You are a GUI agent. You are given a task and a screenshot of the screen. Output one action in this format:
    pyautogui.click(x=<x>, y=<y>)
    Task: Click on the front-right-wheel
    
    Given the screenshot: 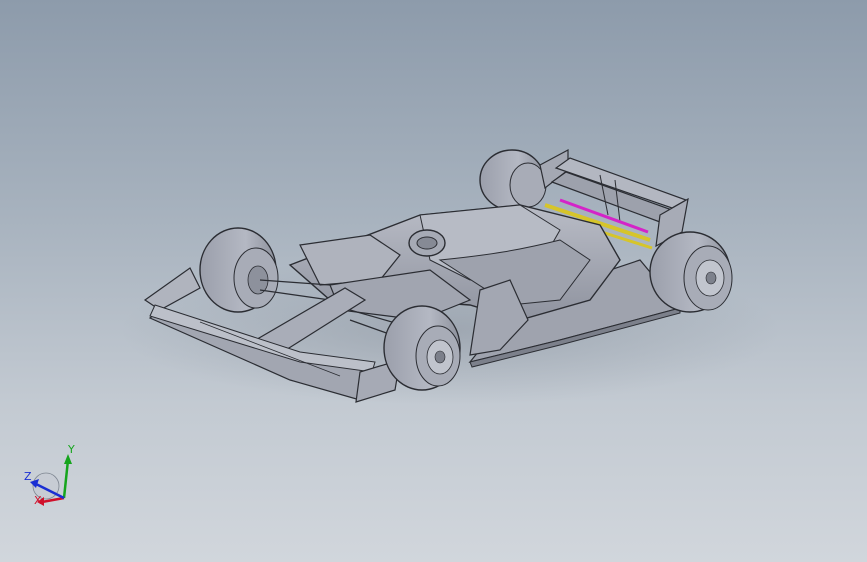 What is the action you would take?
    pyautogui.click(x=422, y=348)
    